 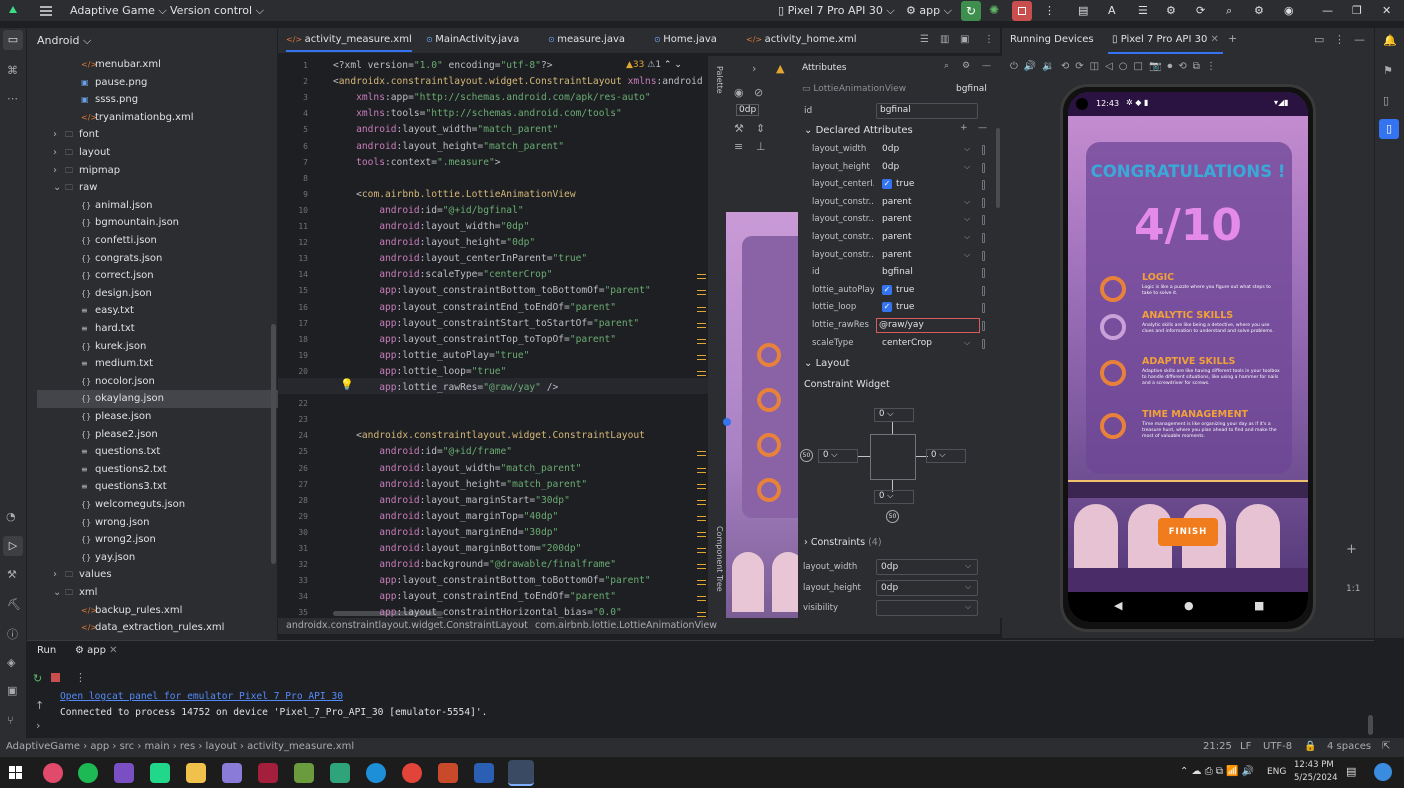 I want to click on tree-item: › 🗀 font, so click(x=161, y=135).